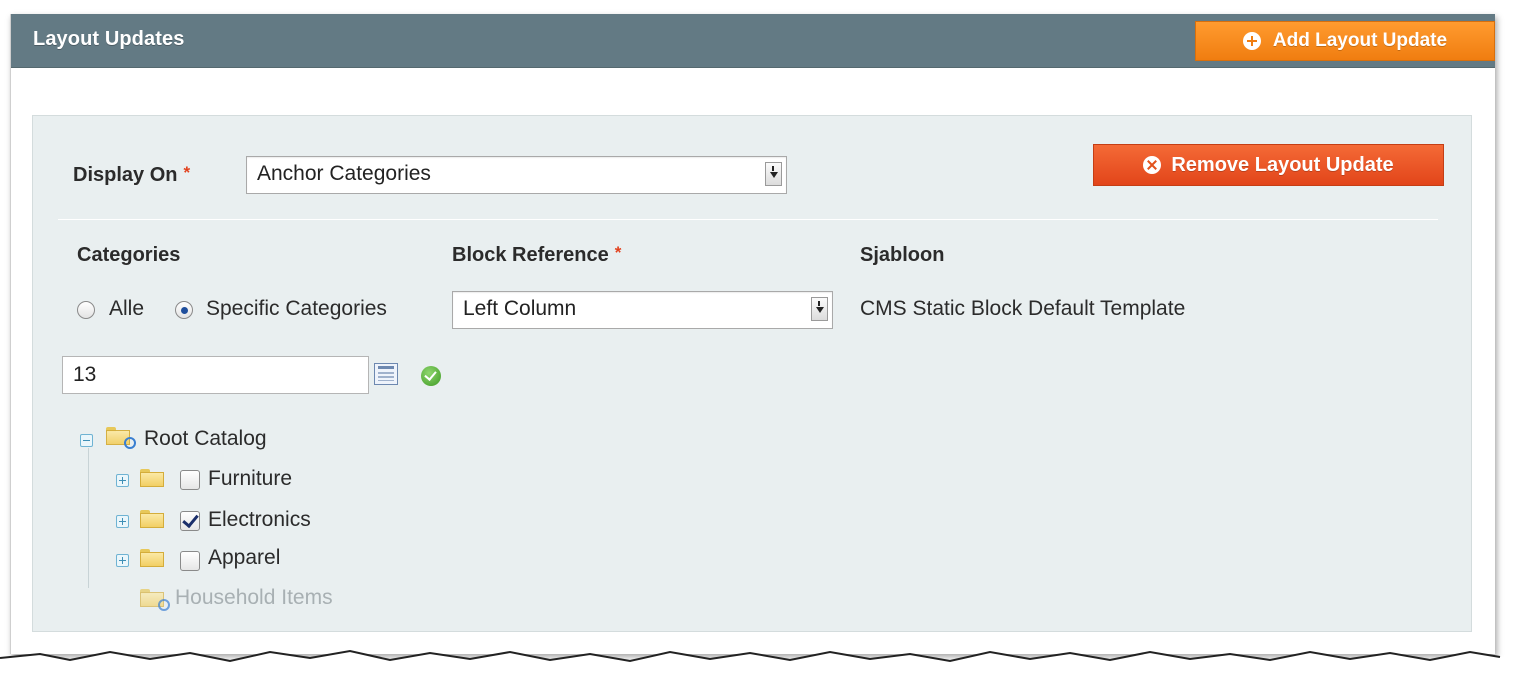  What do you see at coordinates (184, 310) in the screenshot?
I see `radio-specific-categories` at bounding box center [184, 310].